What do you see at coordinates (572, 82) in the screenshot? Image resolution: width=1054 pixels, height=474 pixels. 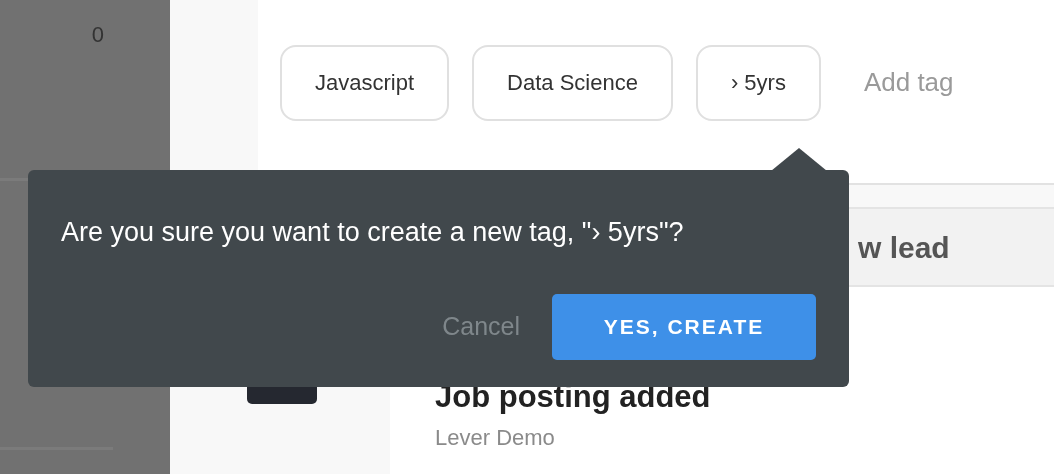 I see `tag-chip: Data Science` at bounding box center [572, 82].